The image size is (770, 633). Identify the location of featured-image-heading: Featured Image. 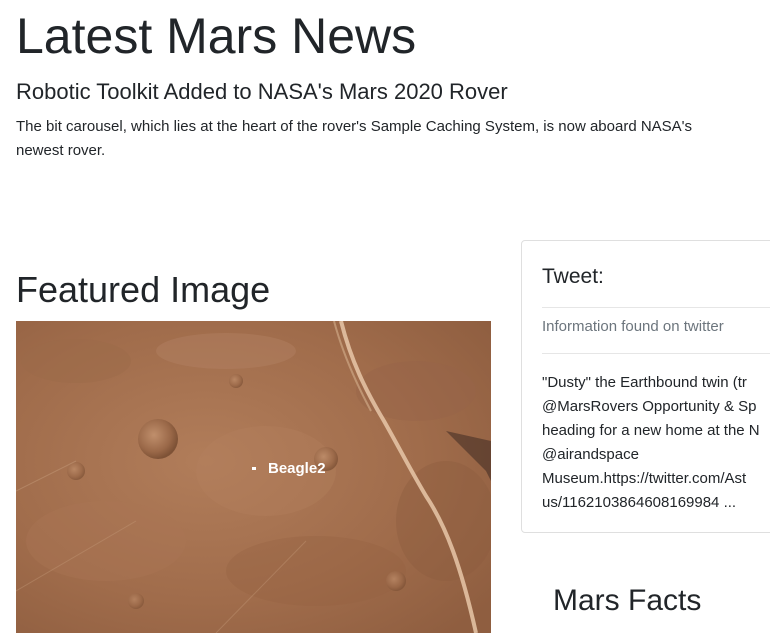
(143, 289).